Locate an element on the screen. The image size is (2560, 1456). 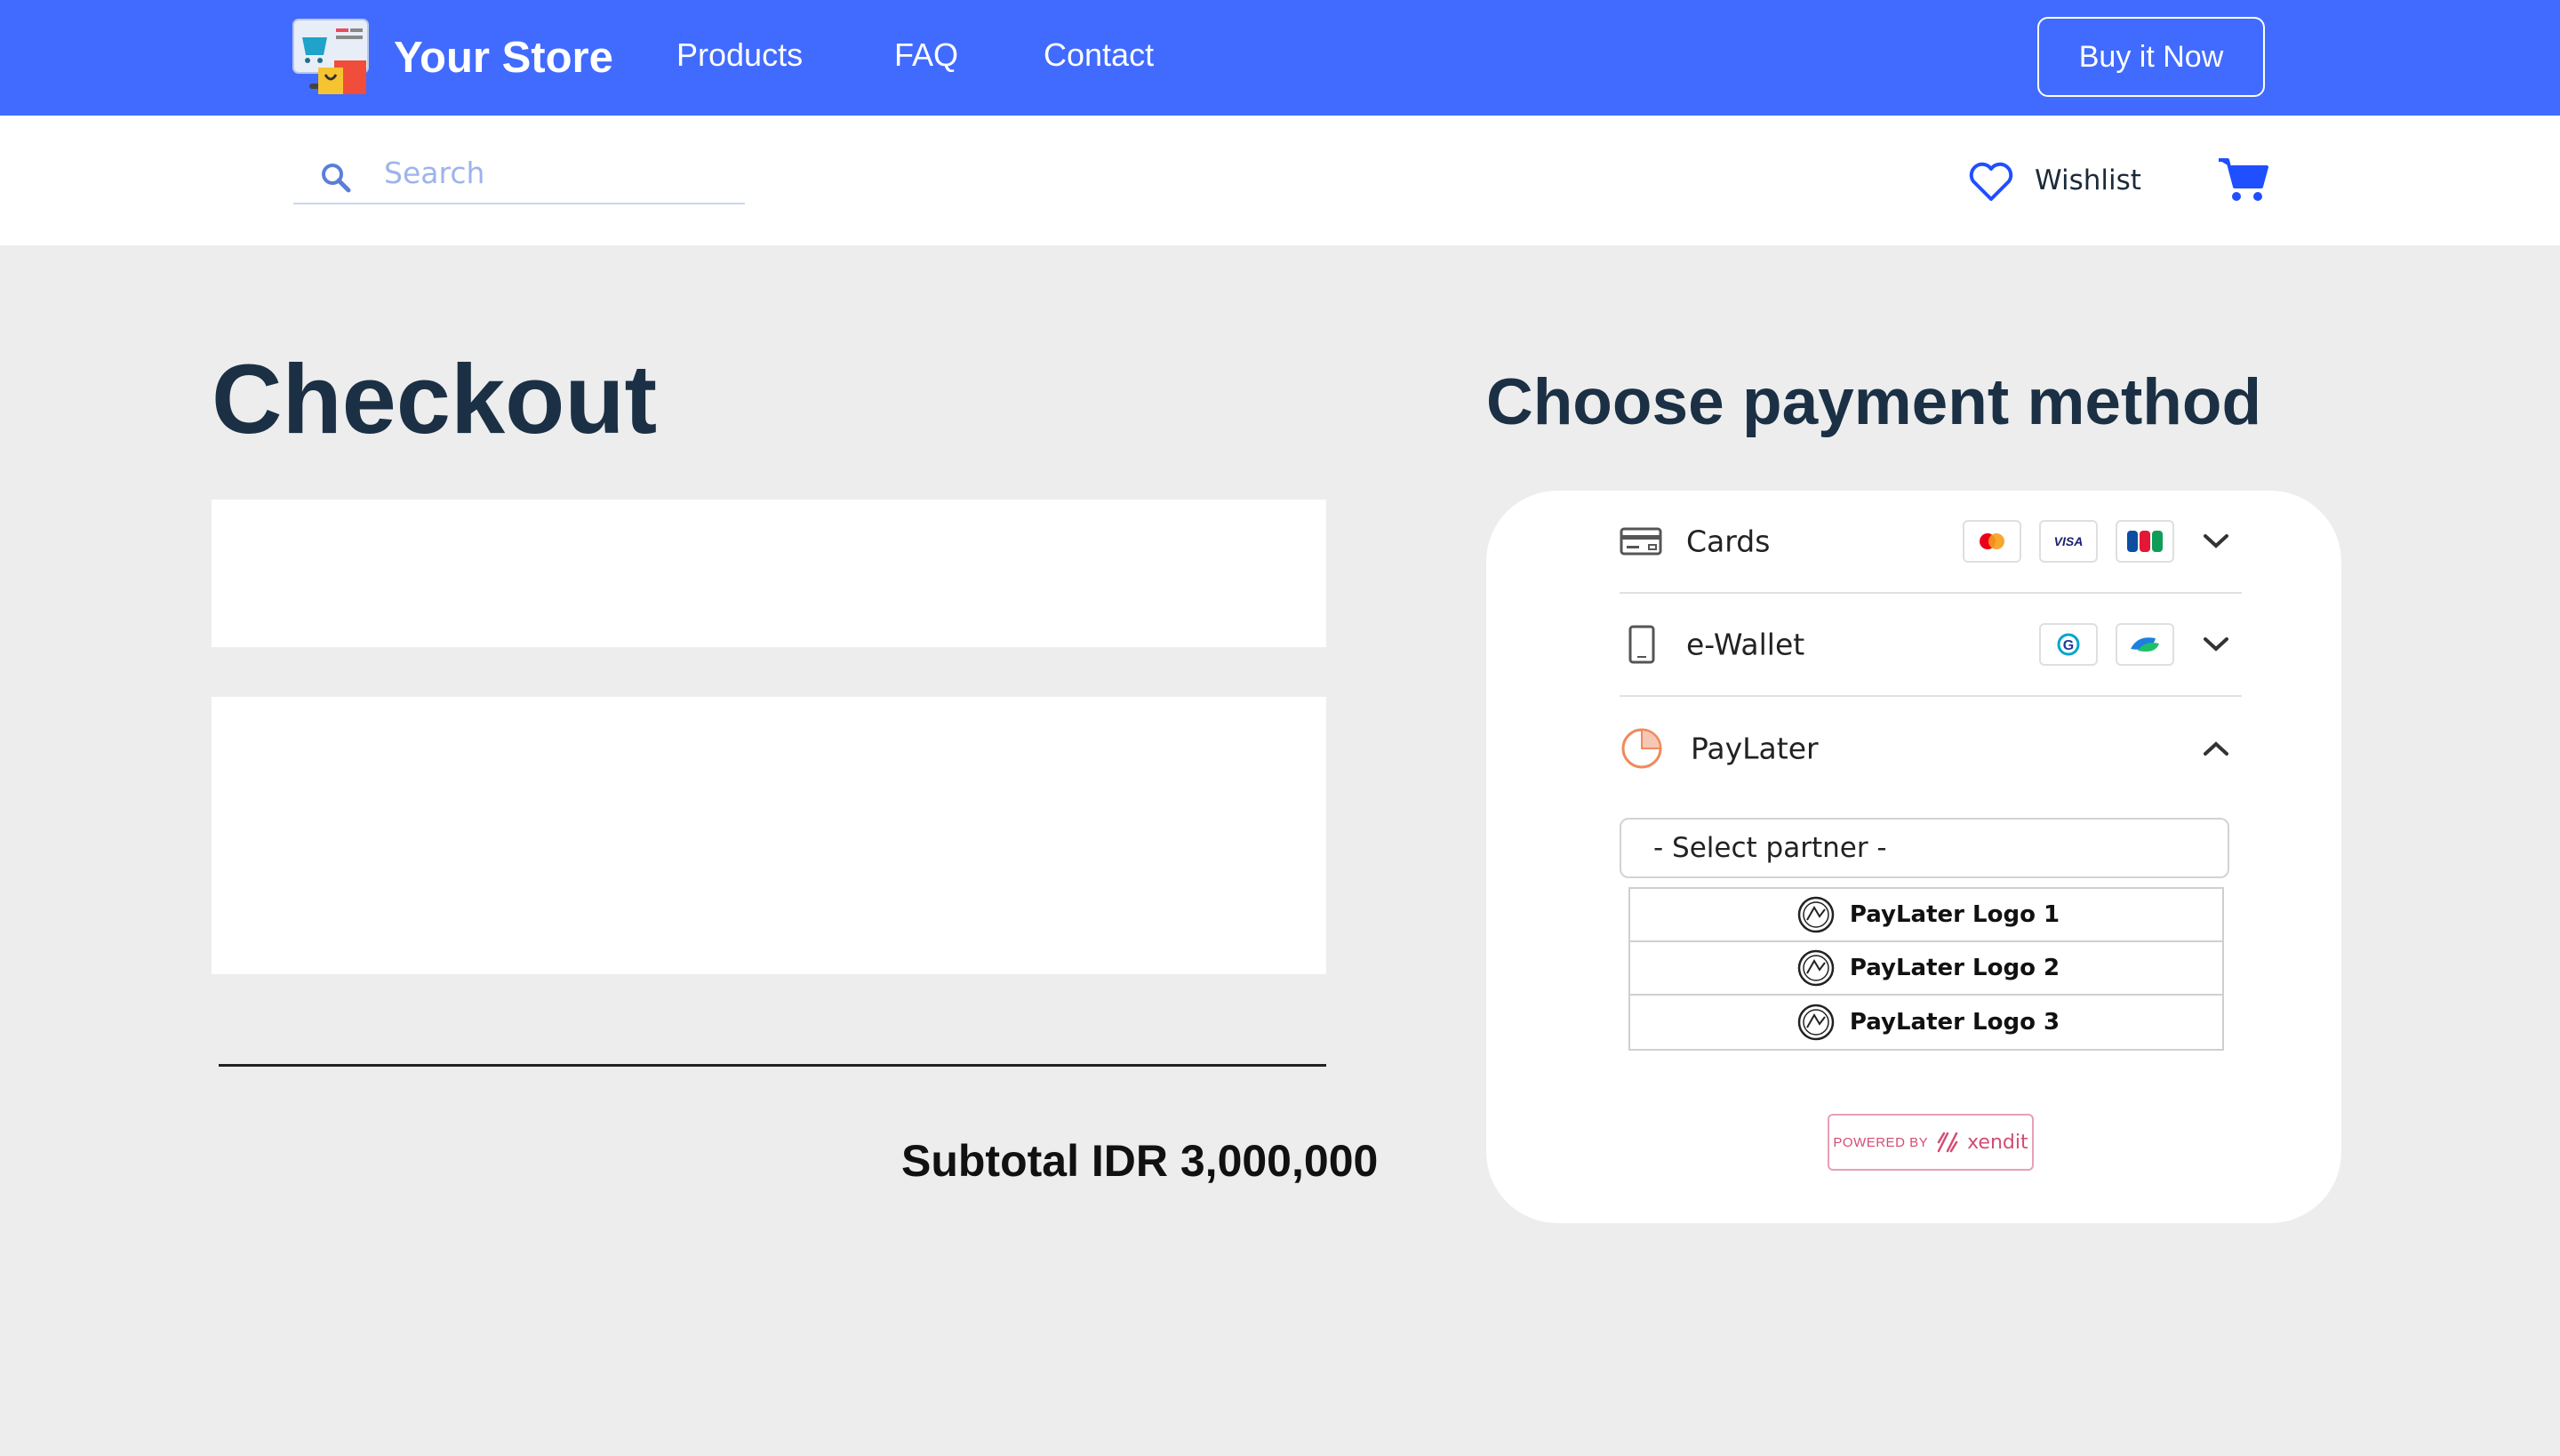
partner-option: PayLater Logo 2 is located at coordinates (1926, 969).